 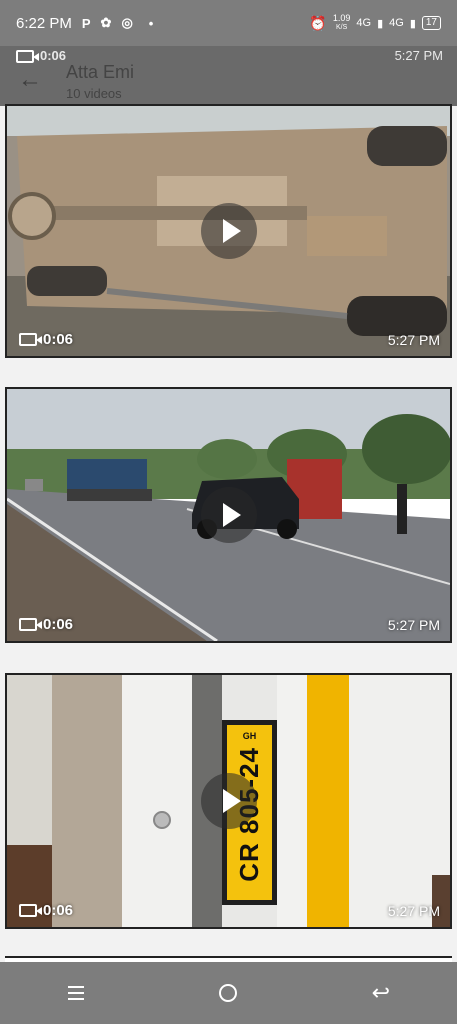 I want to click on back-nav-icon: ↩, so click(x=381, y=993).